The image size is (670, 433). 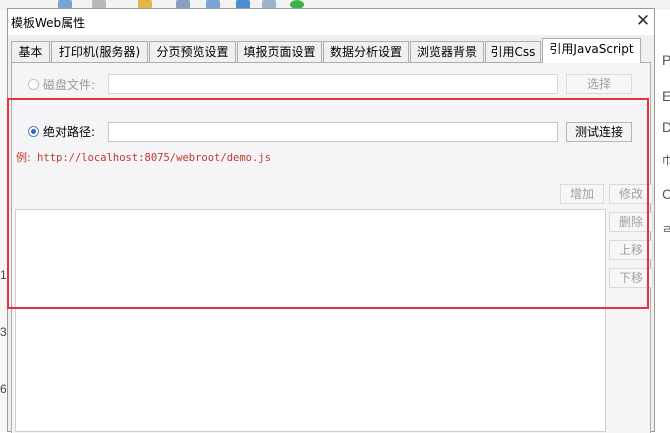 I want to click on absolute-path-input, so click(x=333, y=132).